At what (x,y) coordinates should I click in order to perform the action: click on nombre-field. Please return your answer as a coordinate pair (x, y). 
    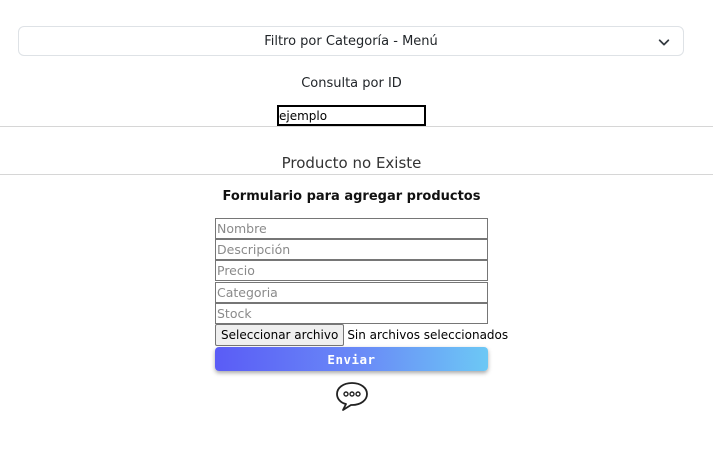
    Looking at the image, I should click on (351, 228).